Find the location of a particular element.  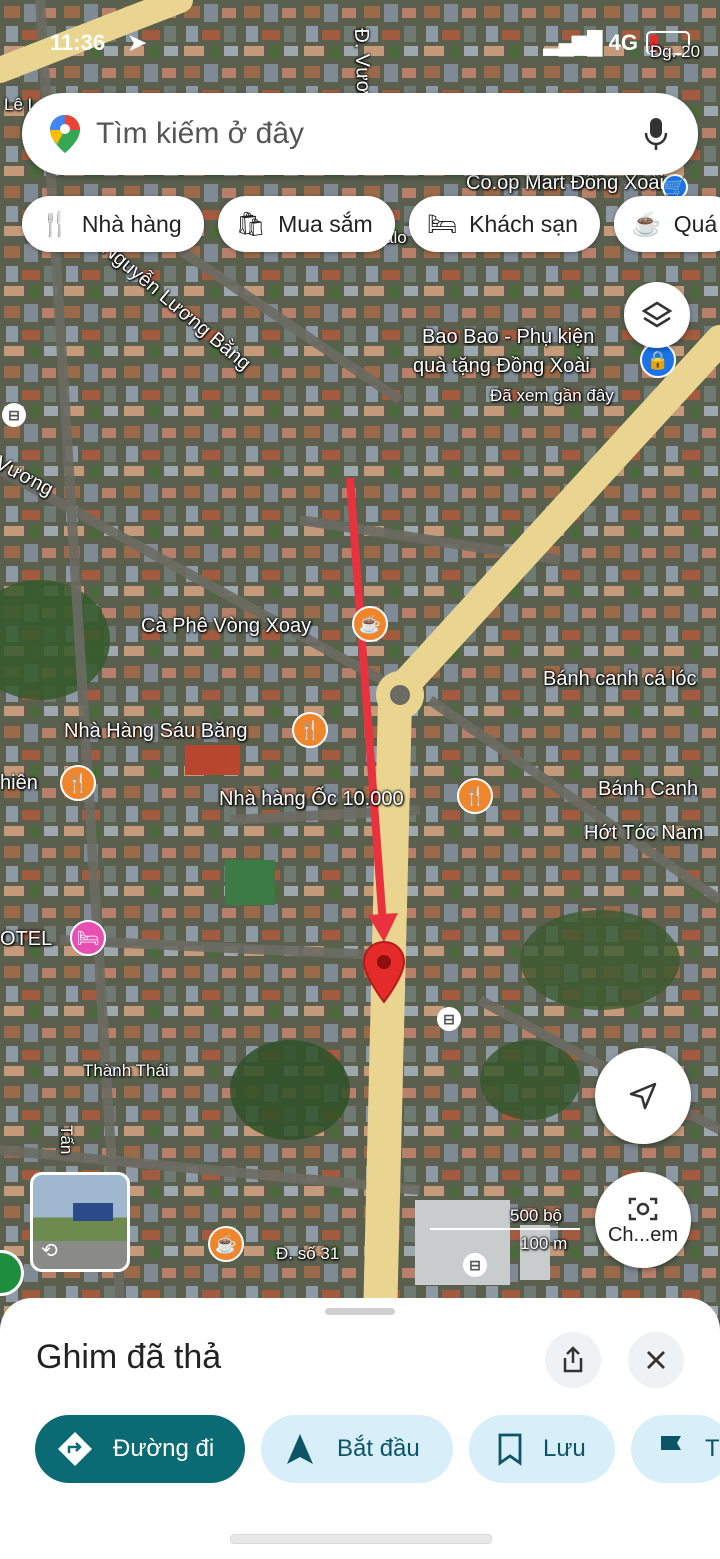

home-indicator is located at coordinates (361, 1539).